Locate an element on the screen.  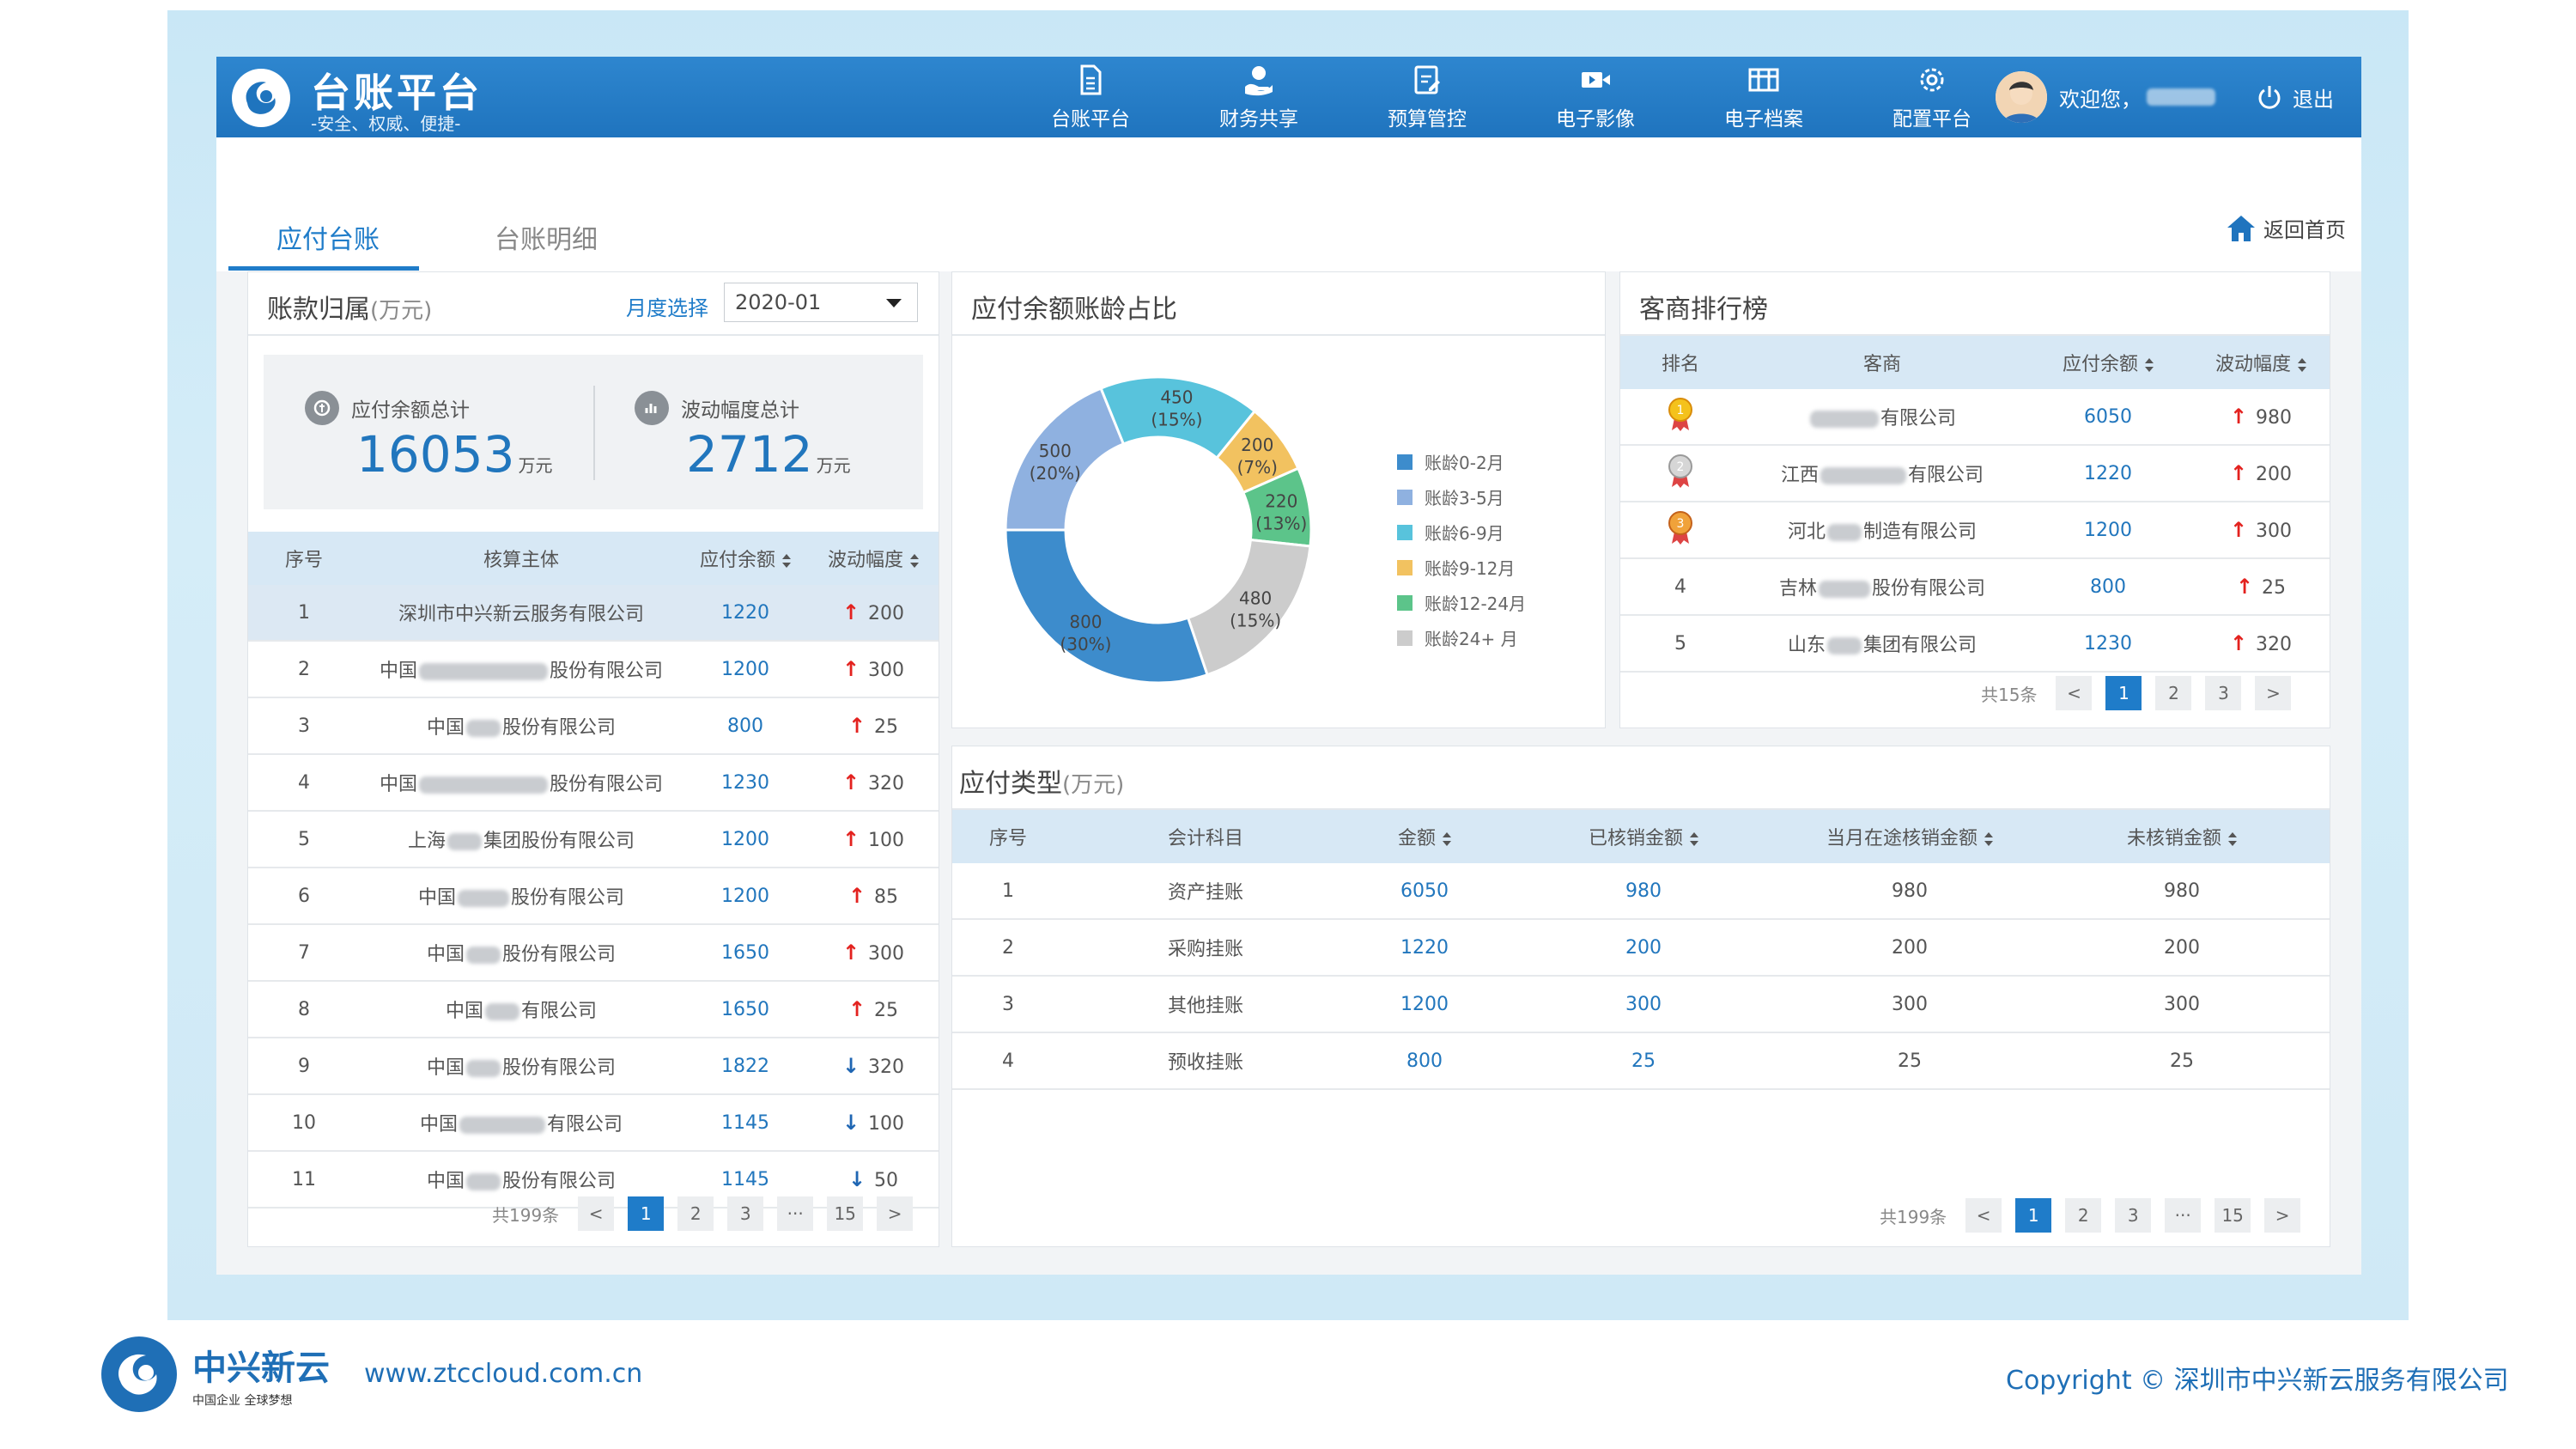
redacted-mask is located at coordinates (483, 671).